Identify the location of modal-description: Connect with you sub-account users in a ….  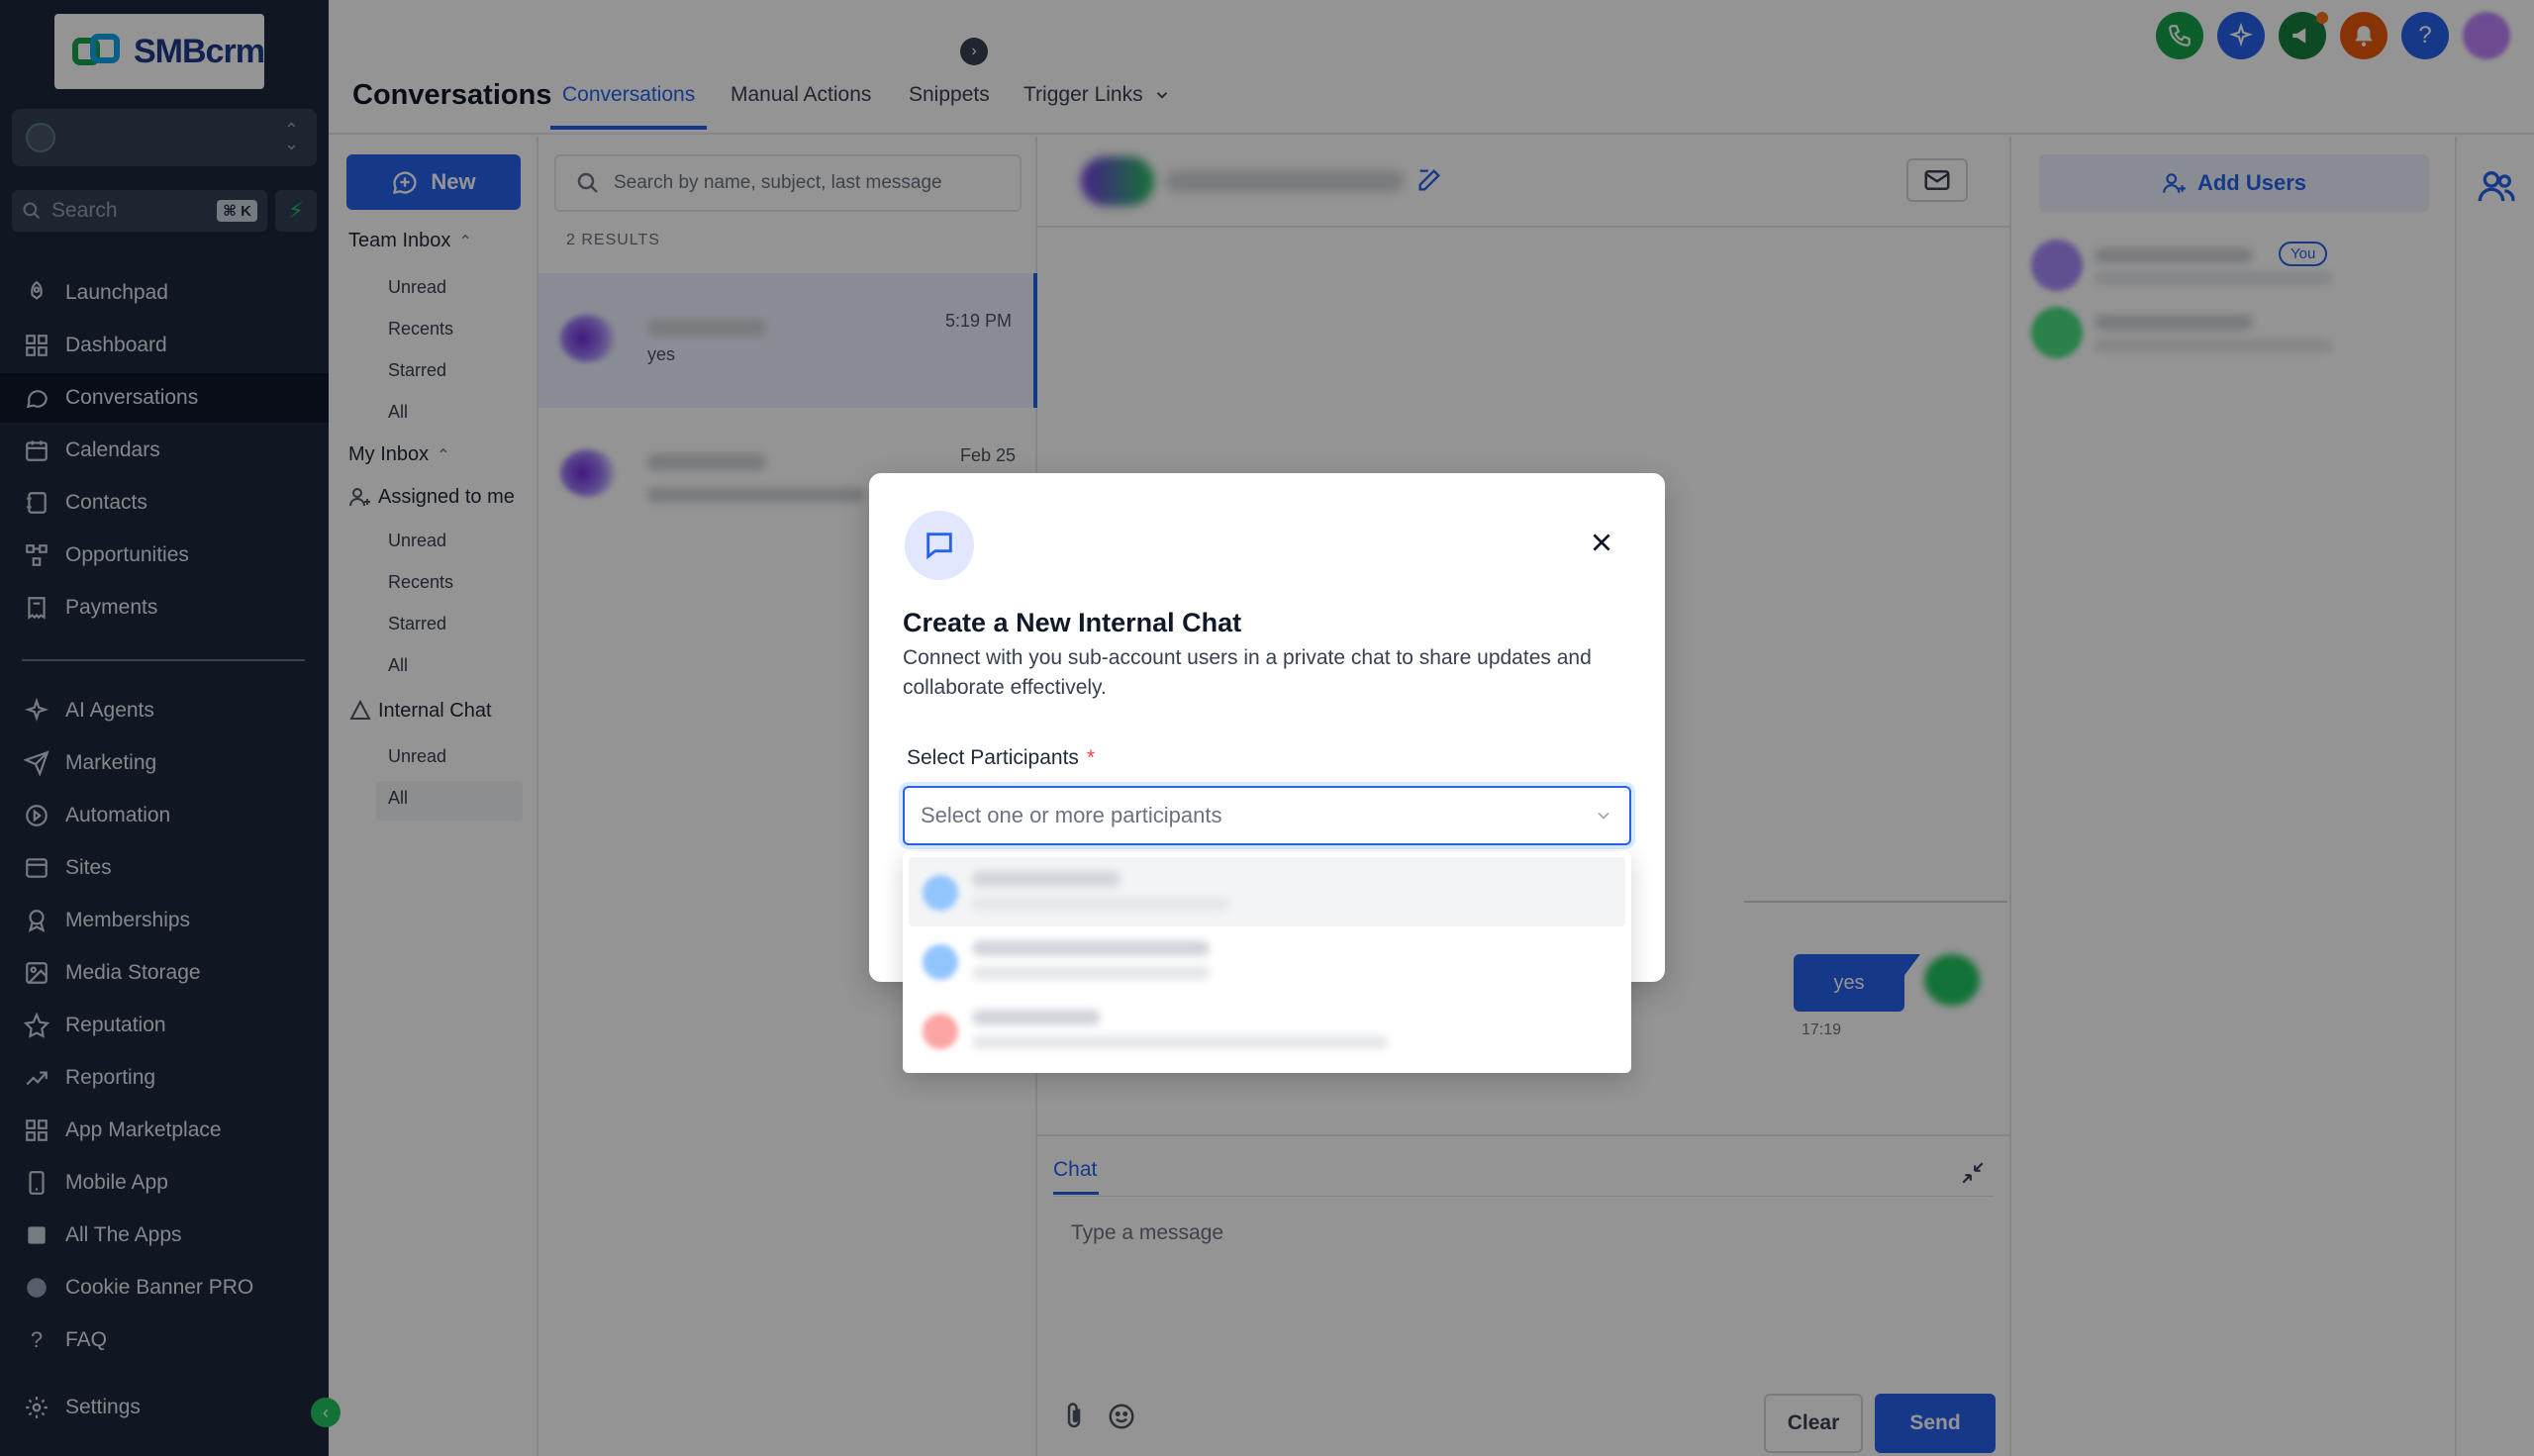
(1247, 672).